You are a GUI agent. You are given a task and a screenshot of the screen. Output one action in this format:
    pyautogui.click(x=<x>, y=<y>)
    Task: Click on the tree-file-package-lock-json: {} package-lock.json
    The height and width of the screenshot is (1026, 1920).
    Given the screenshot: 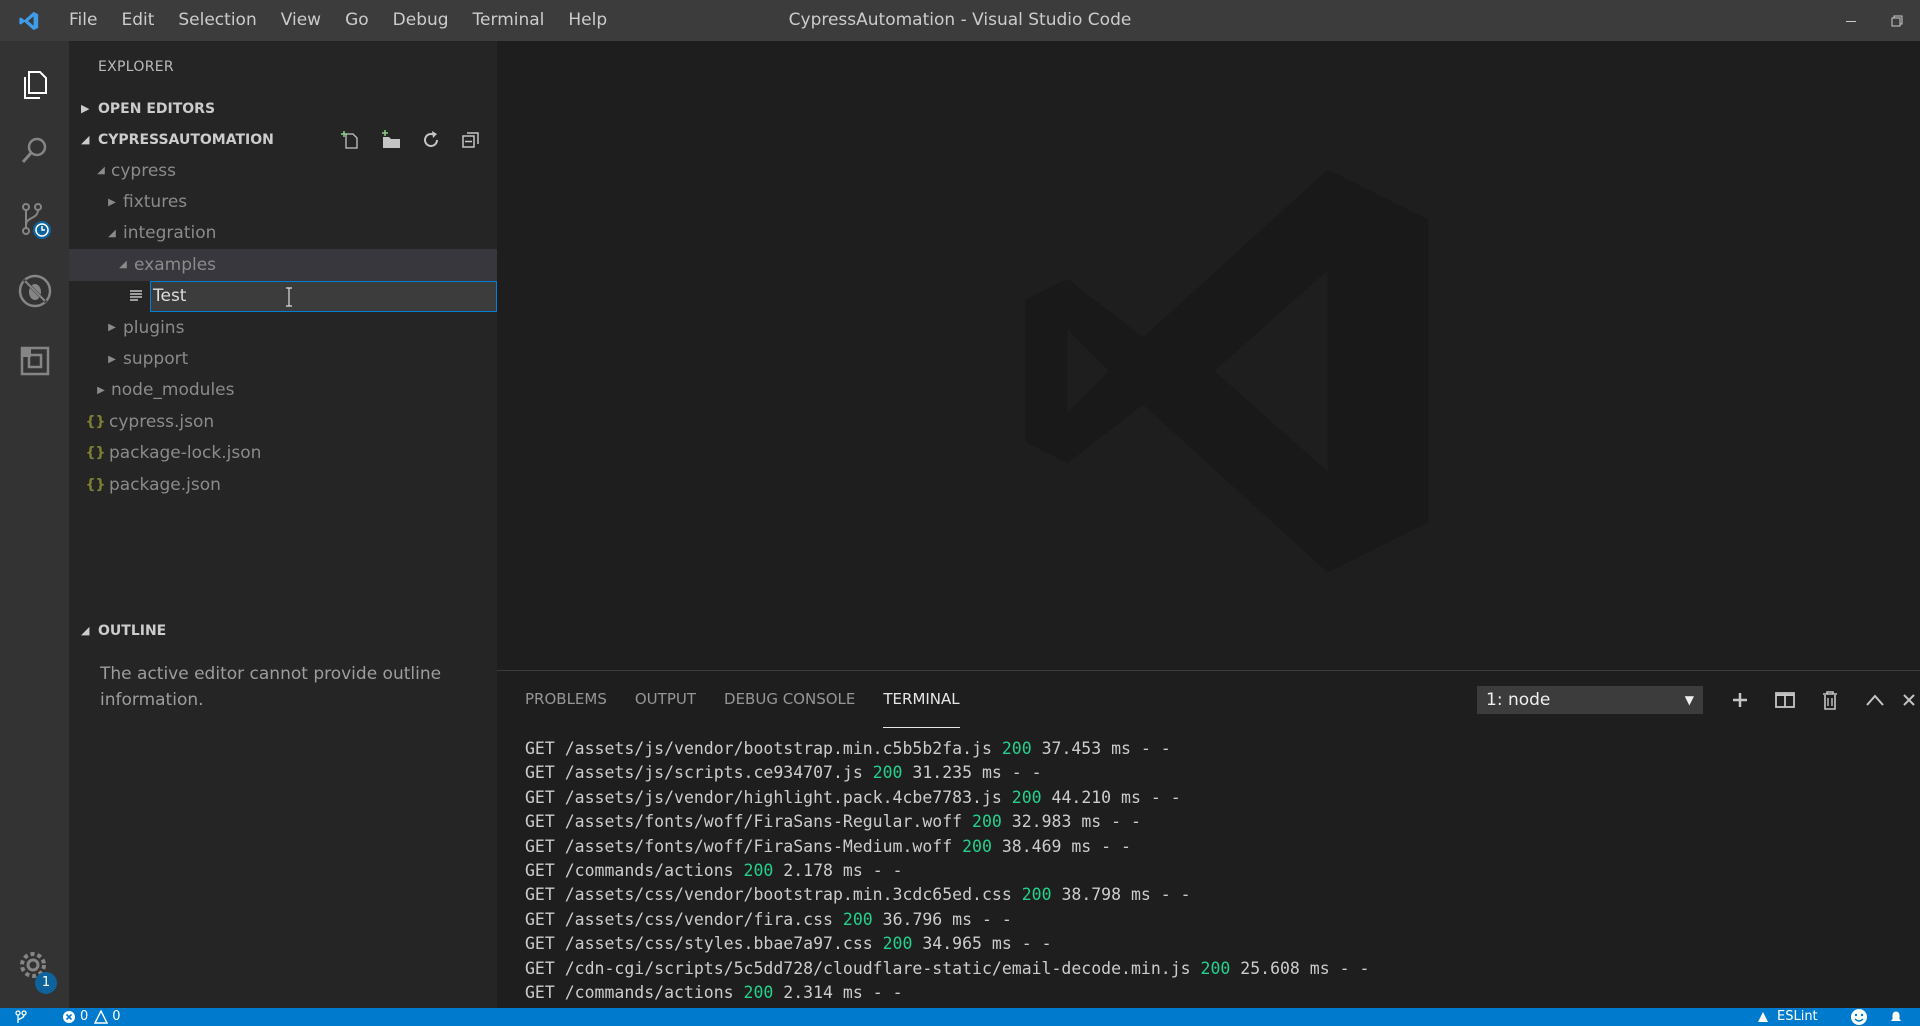 What is the action you would take?
    pyautogui.click(x=283, y=453)
    